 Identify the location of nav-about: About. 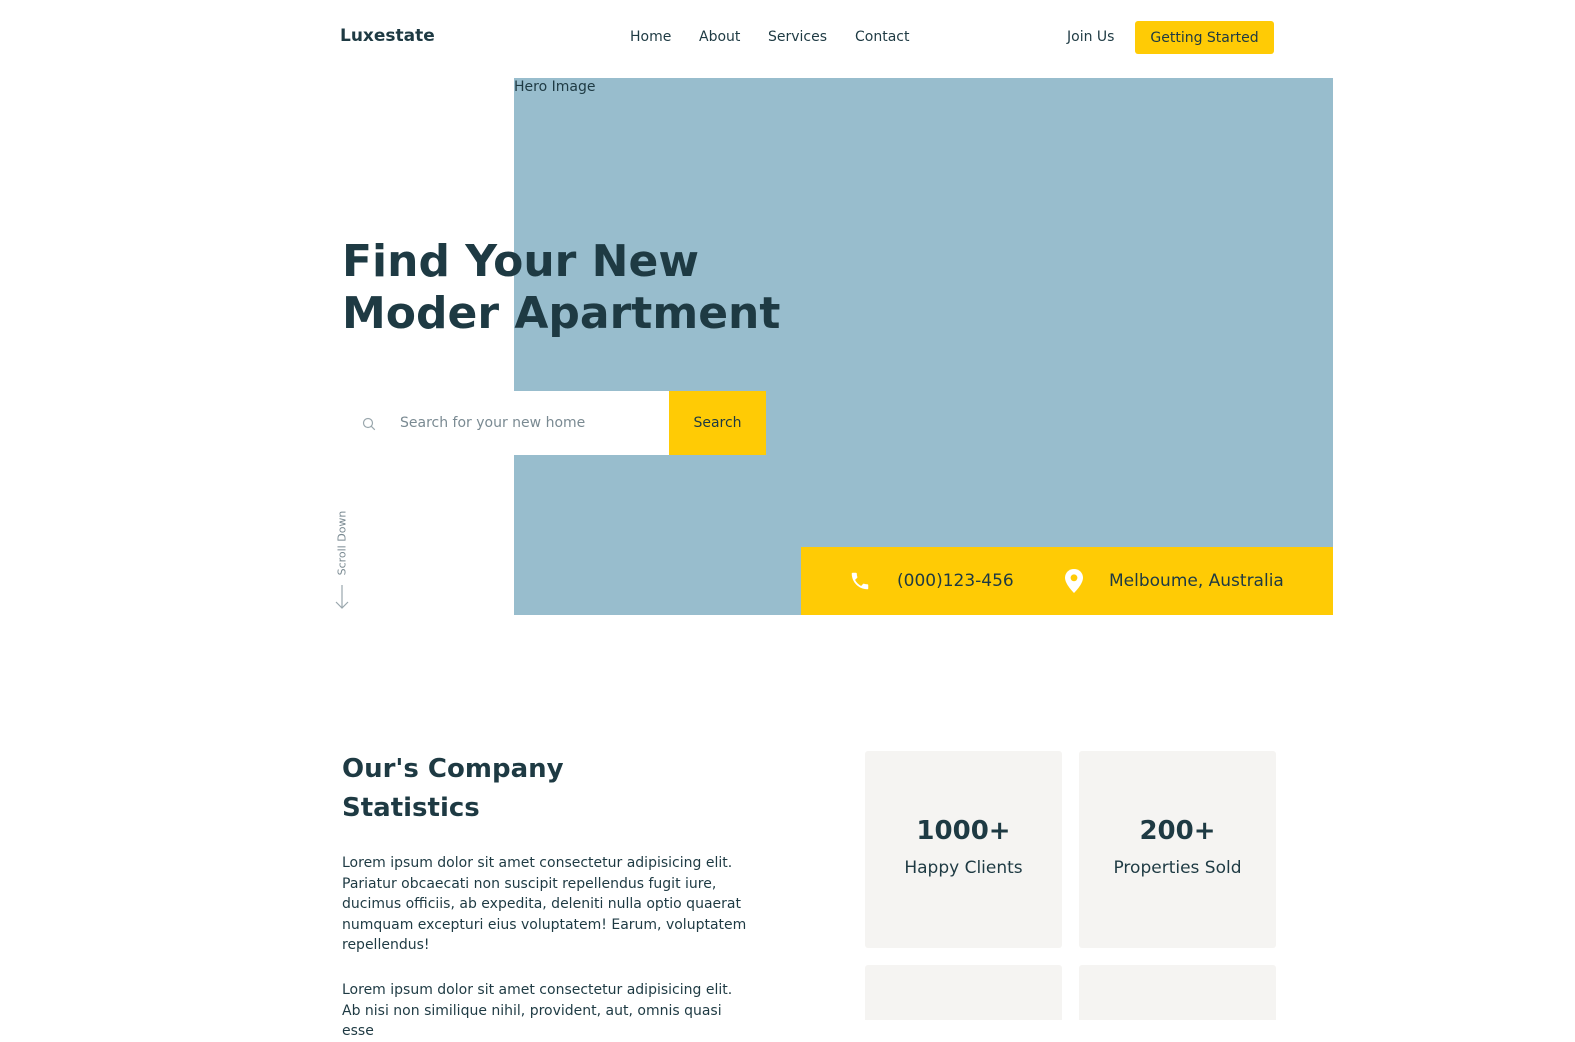
(719, 37).